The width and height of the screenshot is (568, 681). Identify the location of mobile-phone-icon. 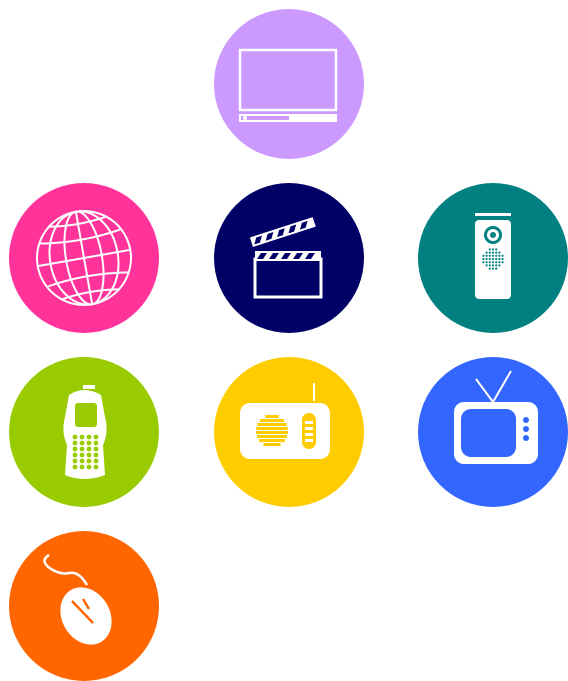
(84, 432).